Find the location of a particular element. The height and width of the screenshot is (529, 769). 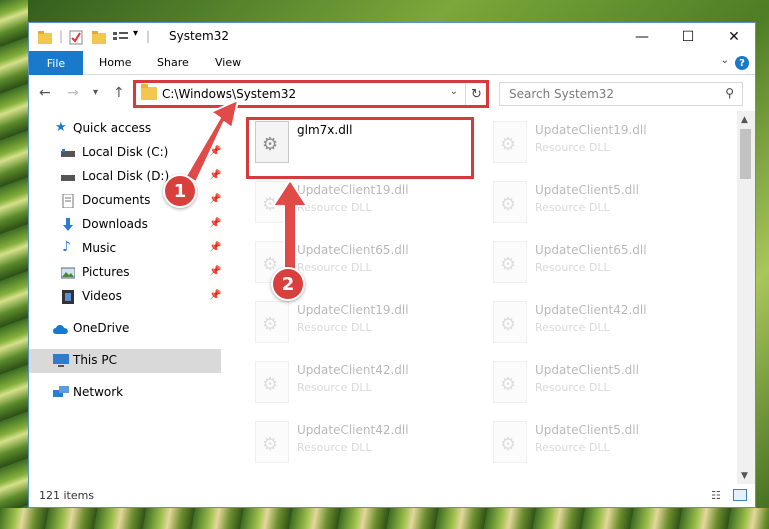

scroll-up-arrow-icon: ▲ is located at coordinates (744, 120).